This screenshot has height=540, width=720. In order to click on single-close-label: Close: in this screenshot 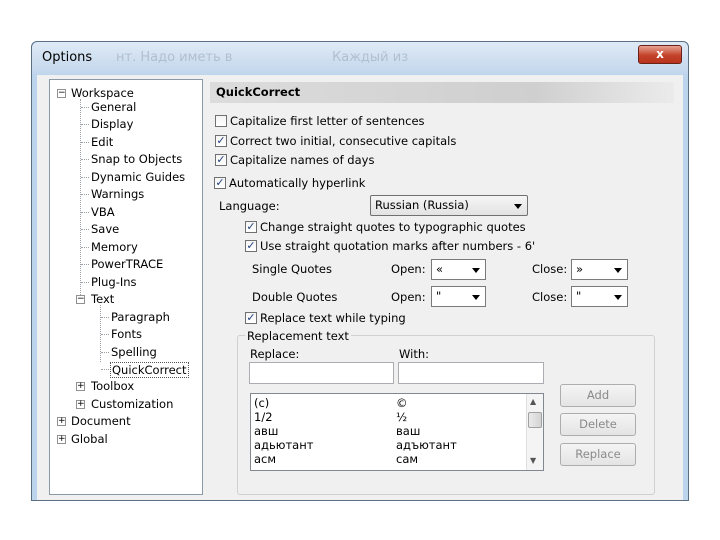, I will do `click(550, 269)`.